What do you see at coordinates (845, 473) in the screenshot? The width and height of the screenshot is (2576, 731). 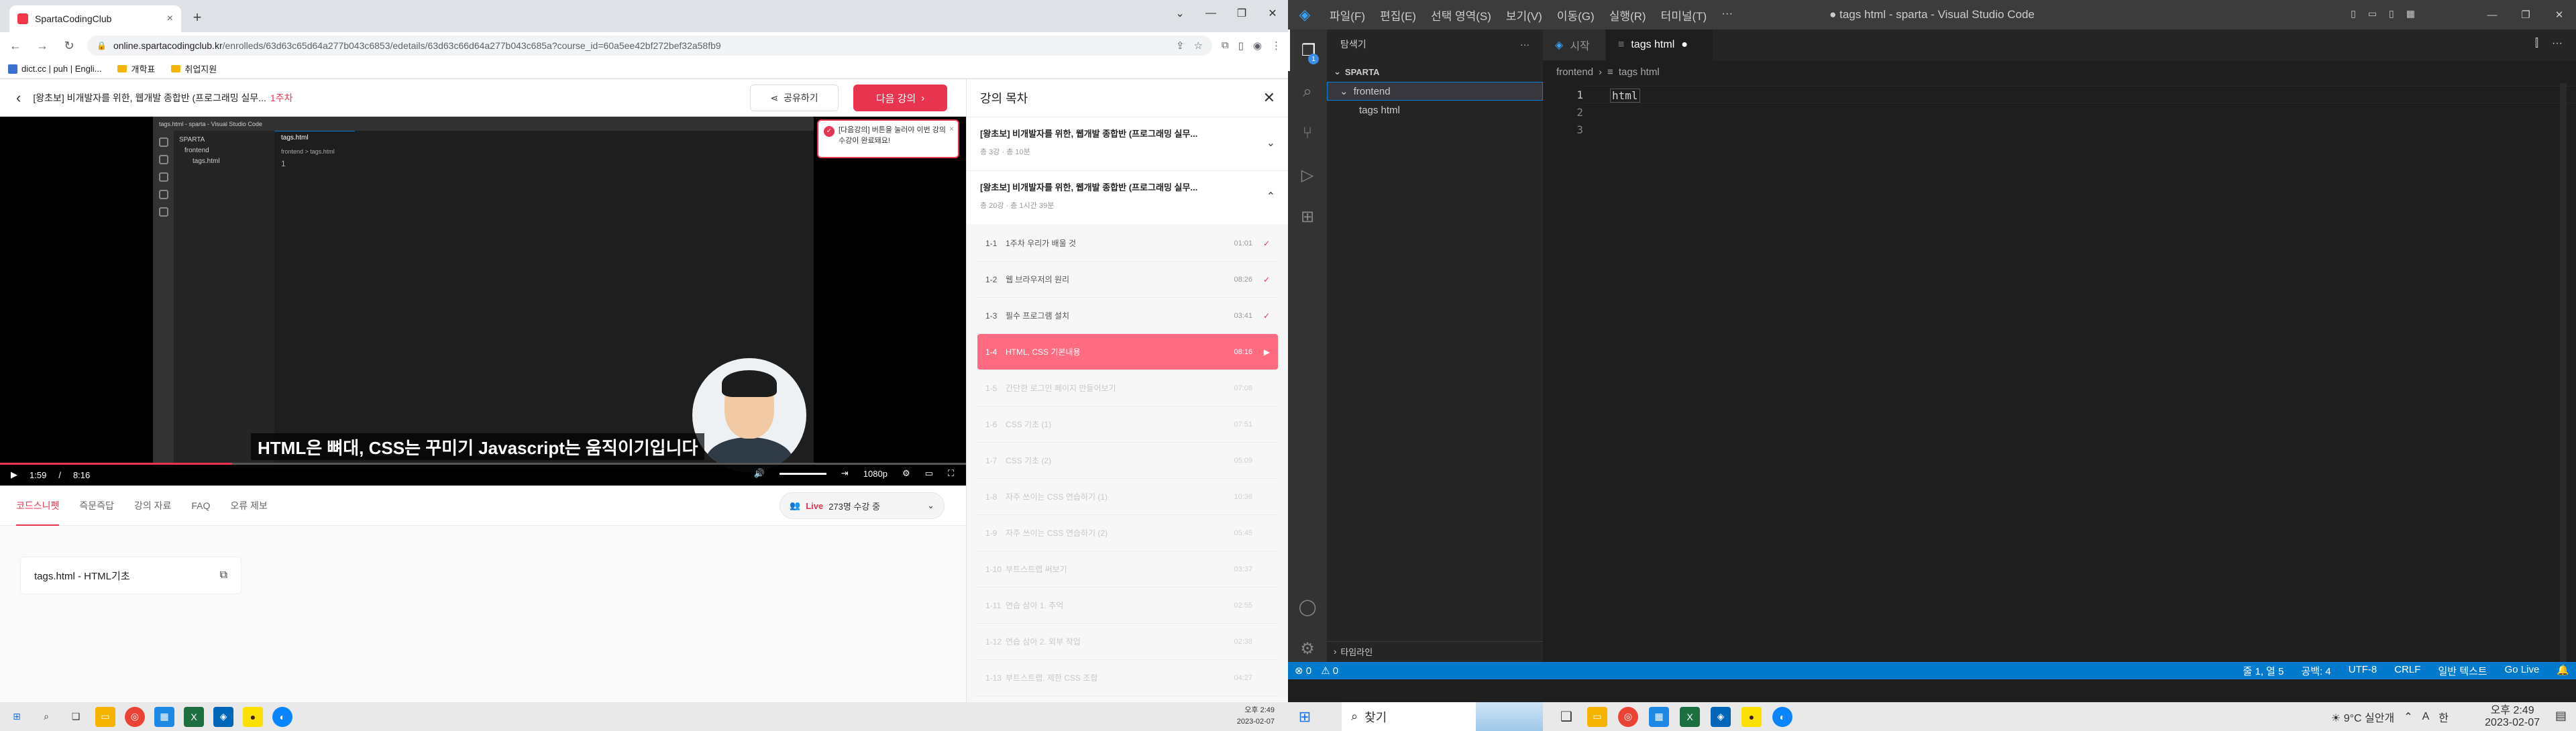 I see `skip-icon: ⇥` at bounding box center [845, 473].